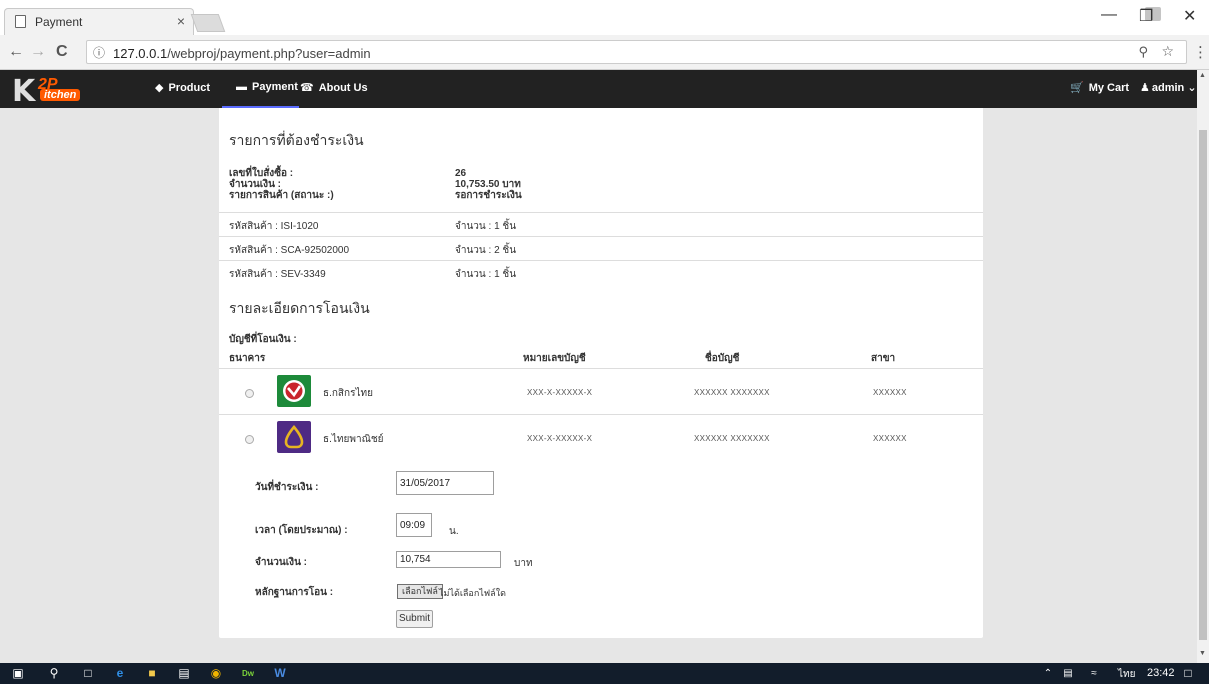 This screenshot has width=1209, height=684. I want to click on reload-icon: C, so click(62, 52).